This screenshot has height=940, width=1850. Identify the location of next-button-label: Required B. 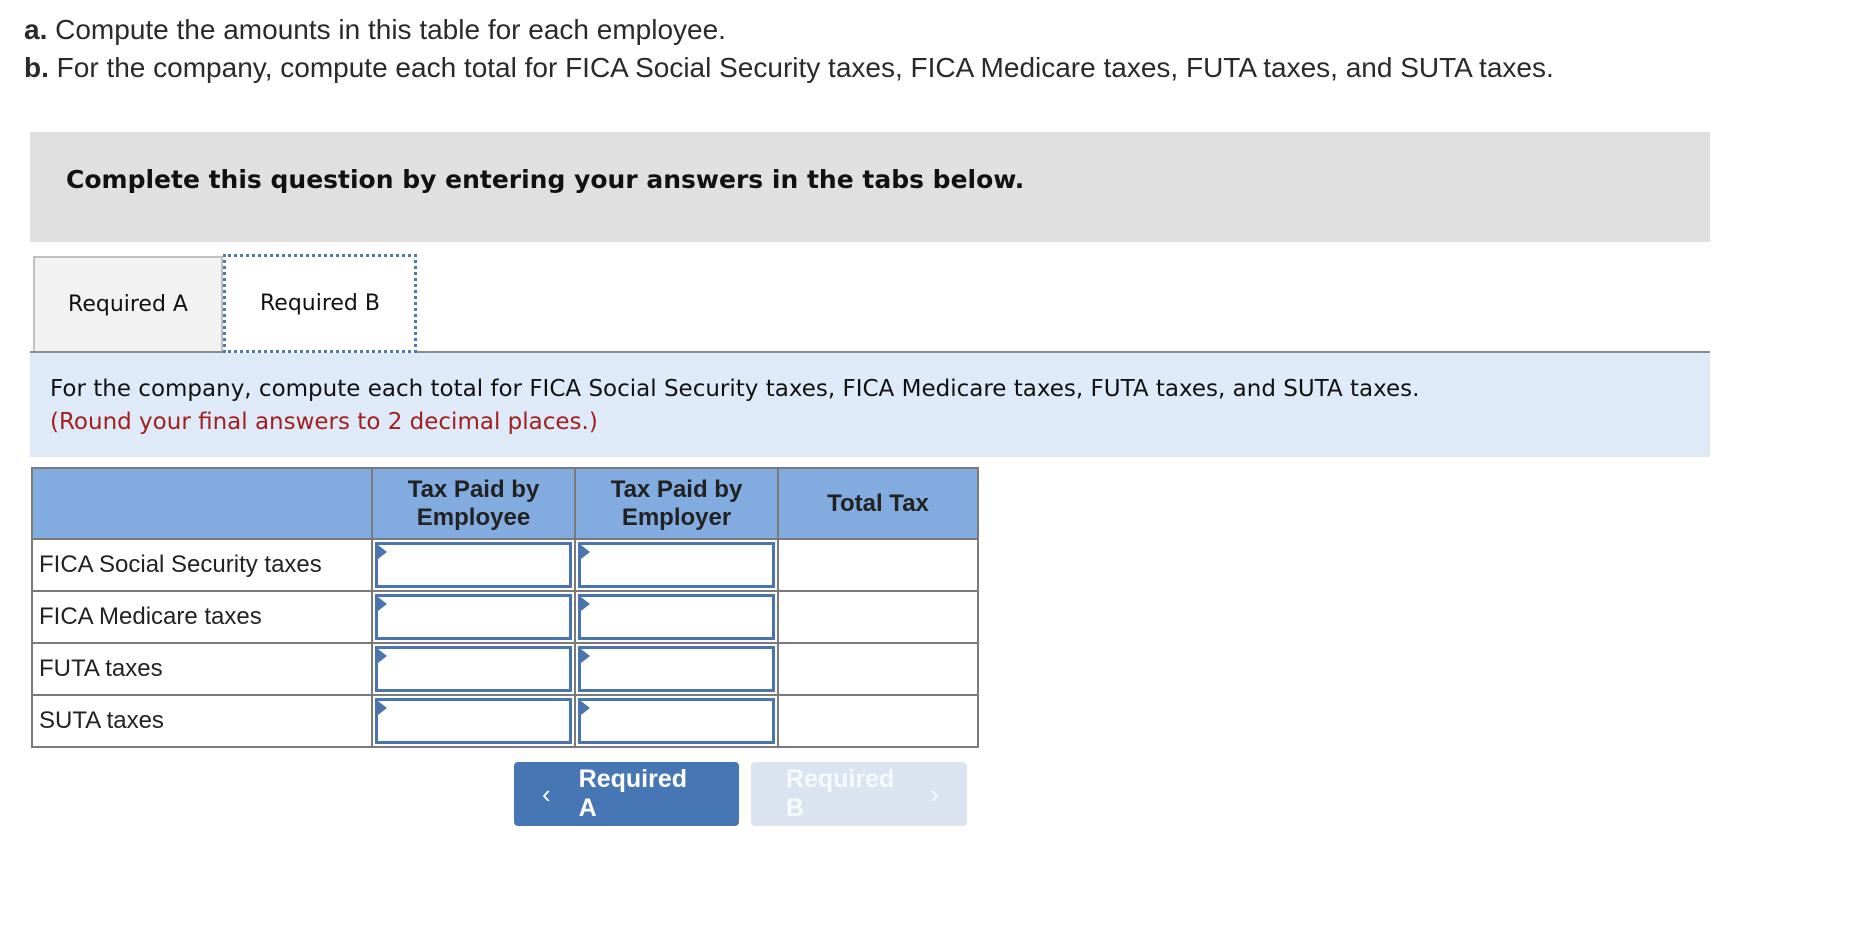
(840, 793).